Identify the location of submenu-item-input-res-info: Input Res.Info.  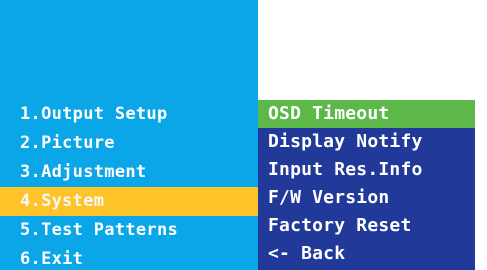
(366, 170).